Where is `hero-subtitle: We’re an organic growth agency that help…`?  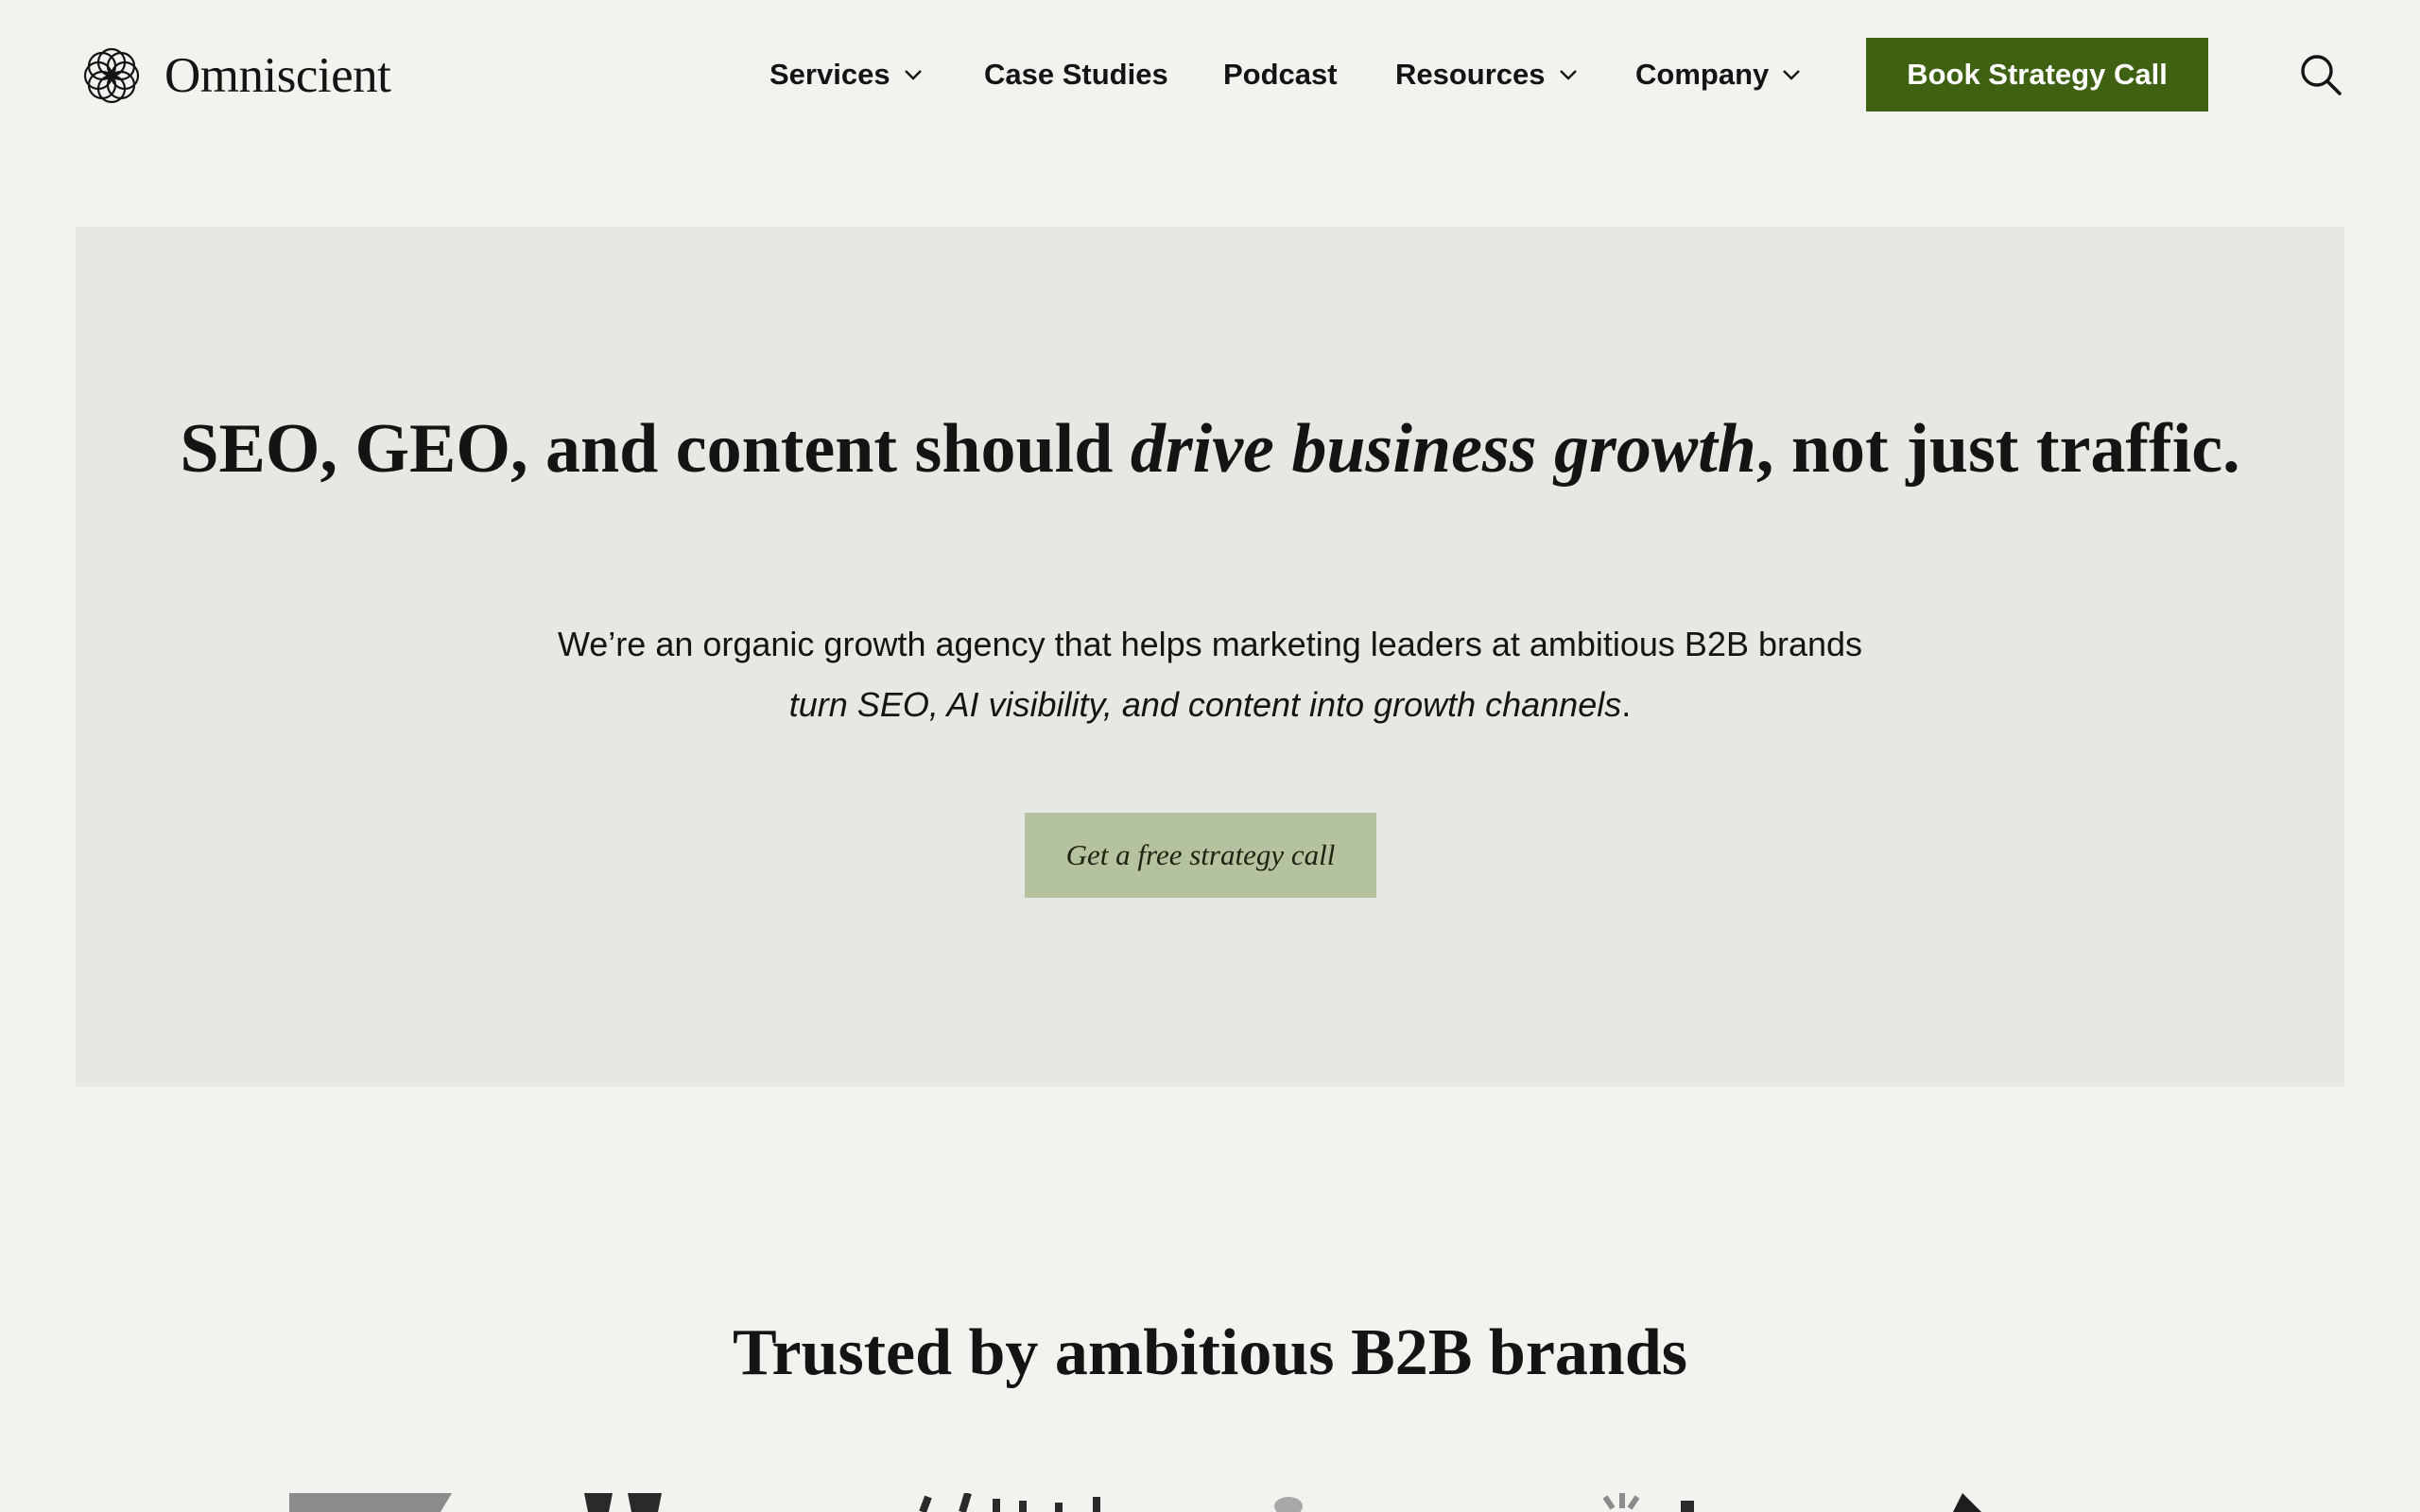
hero-subtitle: We’re an organic growth agency that help… is located at coordinates (1210, 674).